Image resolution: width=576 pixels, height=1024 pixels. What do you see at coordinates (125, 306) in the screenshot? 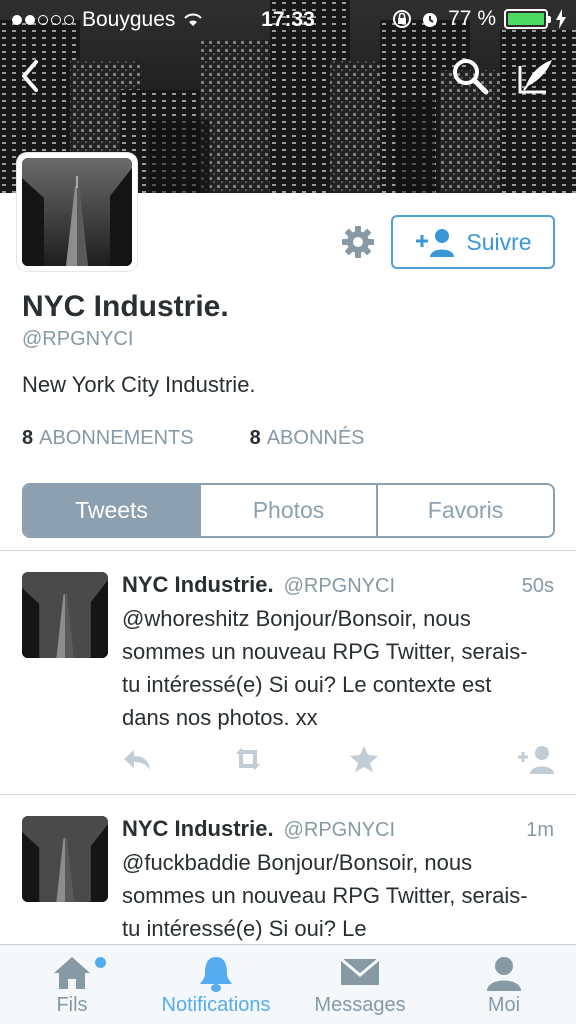
I see `profile-name: NYC Industrie.` at bounding box center [125, 306].